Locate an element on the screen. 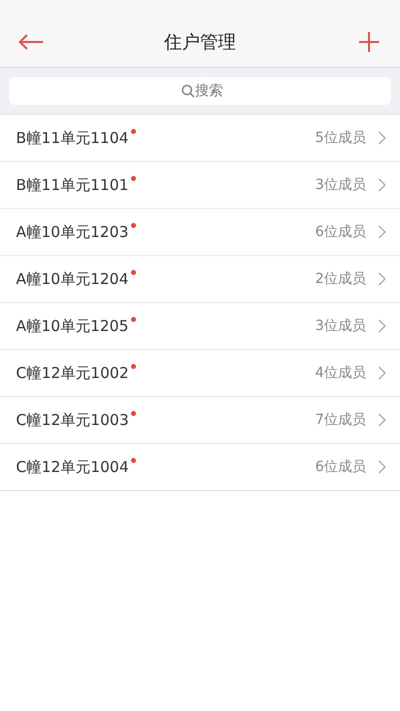 This screenshot has width=400, height=711. household-name: C幢12单元1004 is located at coordinates (72, 467).